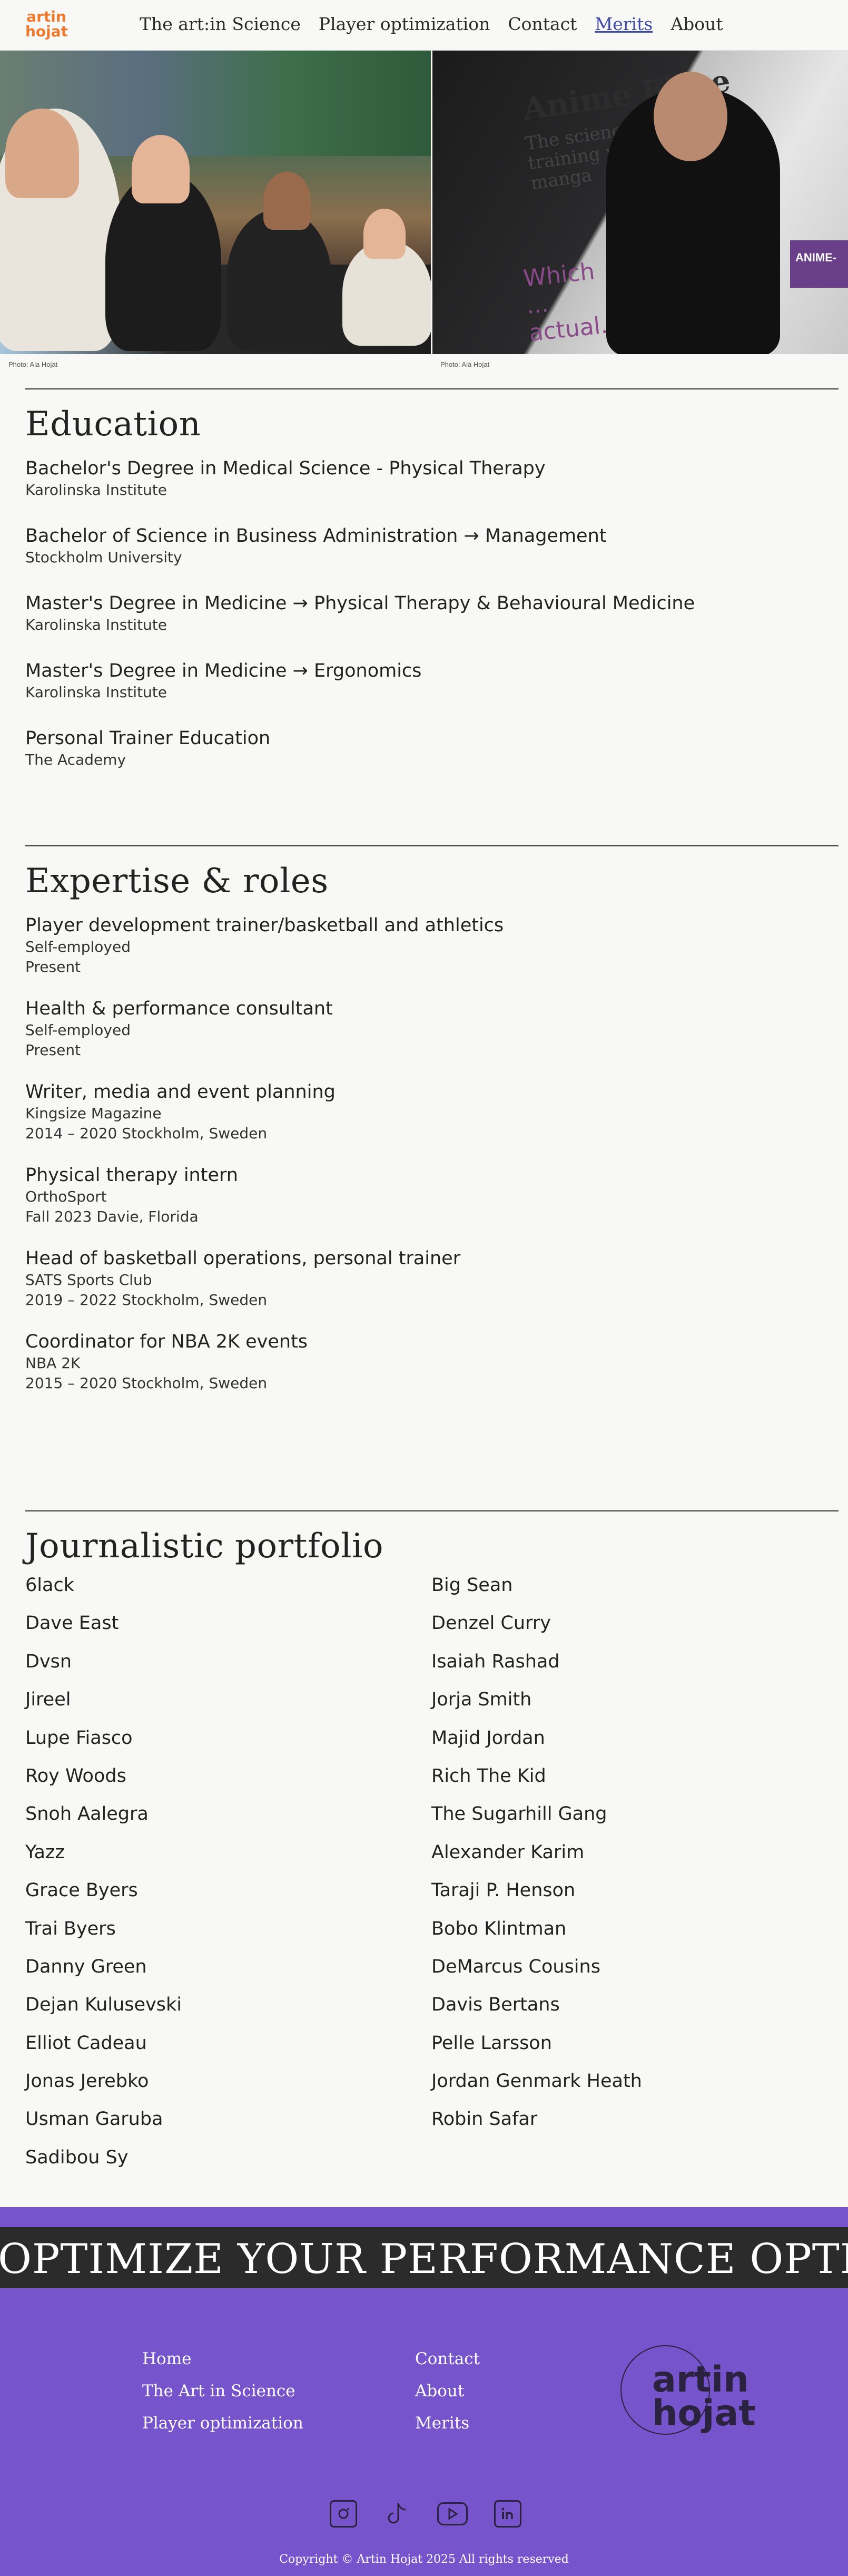  I want to click on portfolio-name: Taraji P. Henson, so click(503, 1890).